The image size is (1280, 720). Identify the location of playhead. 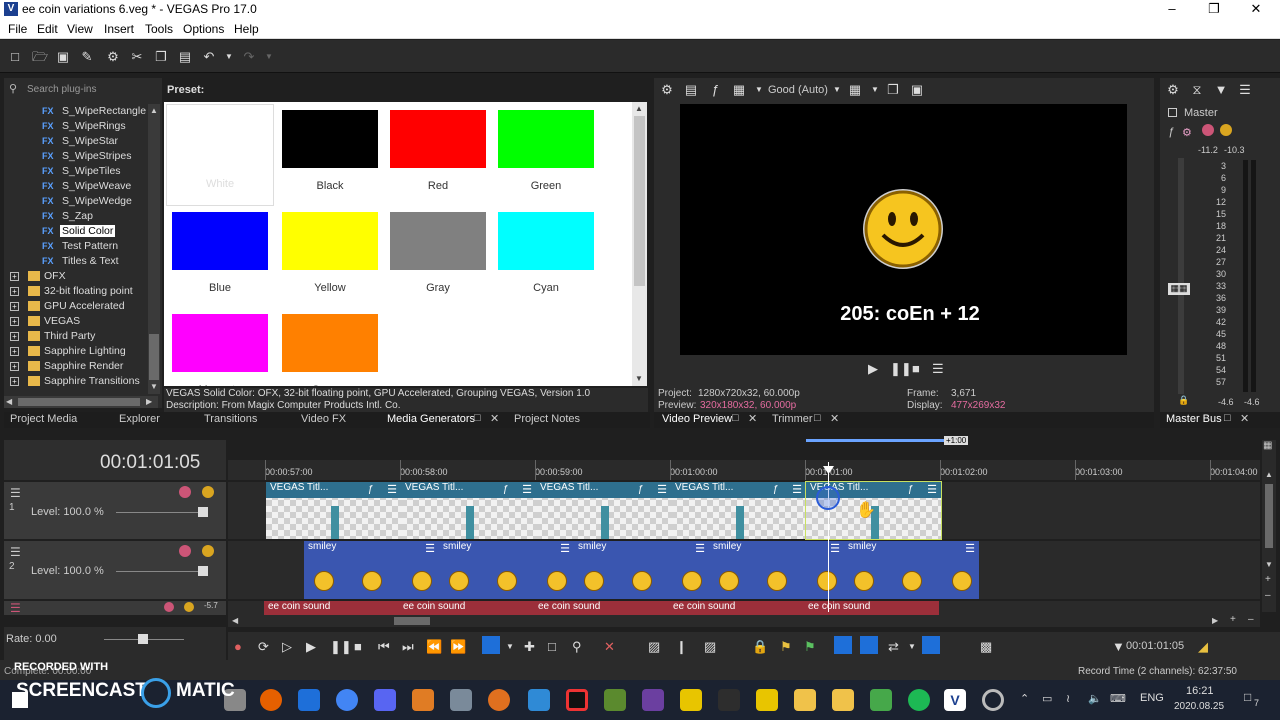
(828, 537).